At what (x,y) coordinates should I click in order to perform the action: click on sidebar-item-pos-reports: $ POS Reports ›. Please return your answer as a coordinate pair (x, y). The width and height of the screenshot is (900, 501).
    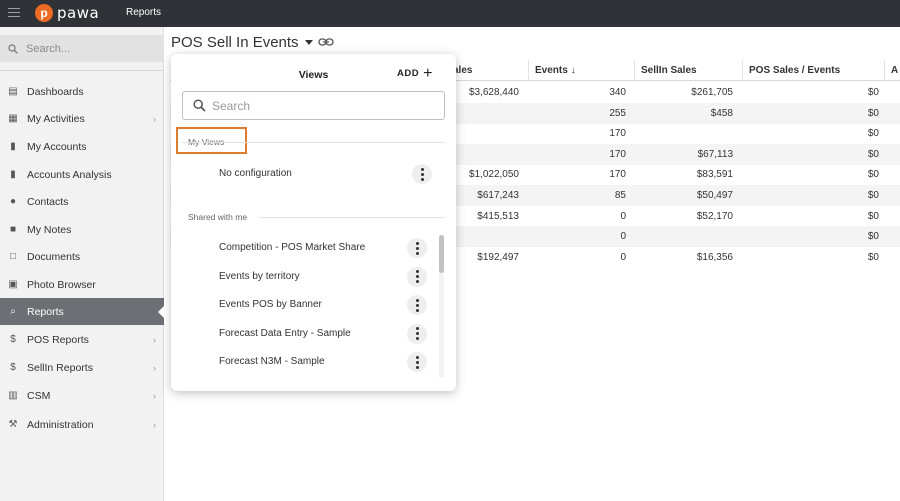
    Looking at the image, I should click on (82, 339).